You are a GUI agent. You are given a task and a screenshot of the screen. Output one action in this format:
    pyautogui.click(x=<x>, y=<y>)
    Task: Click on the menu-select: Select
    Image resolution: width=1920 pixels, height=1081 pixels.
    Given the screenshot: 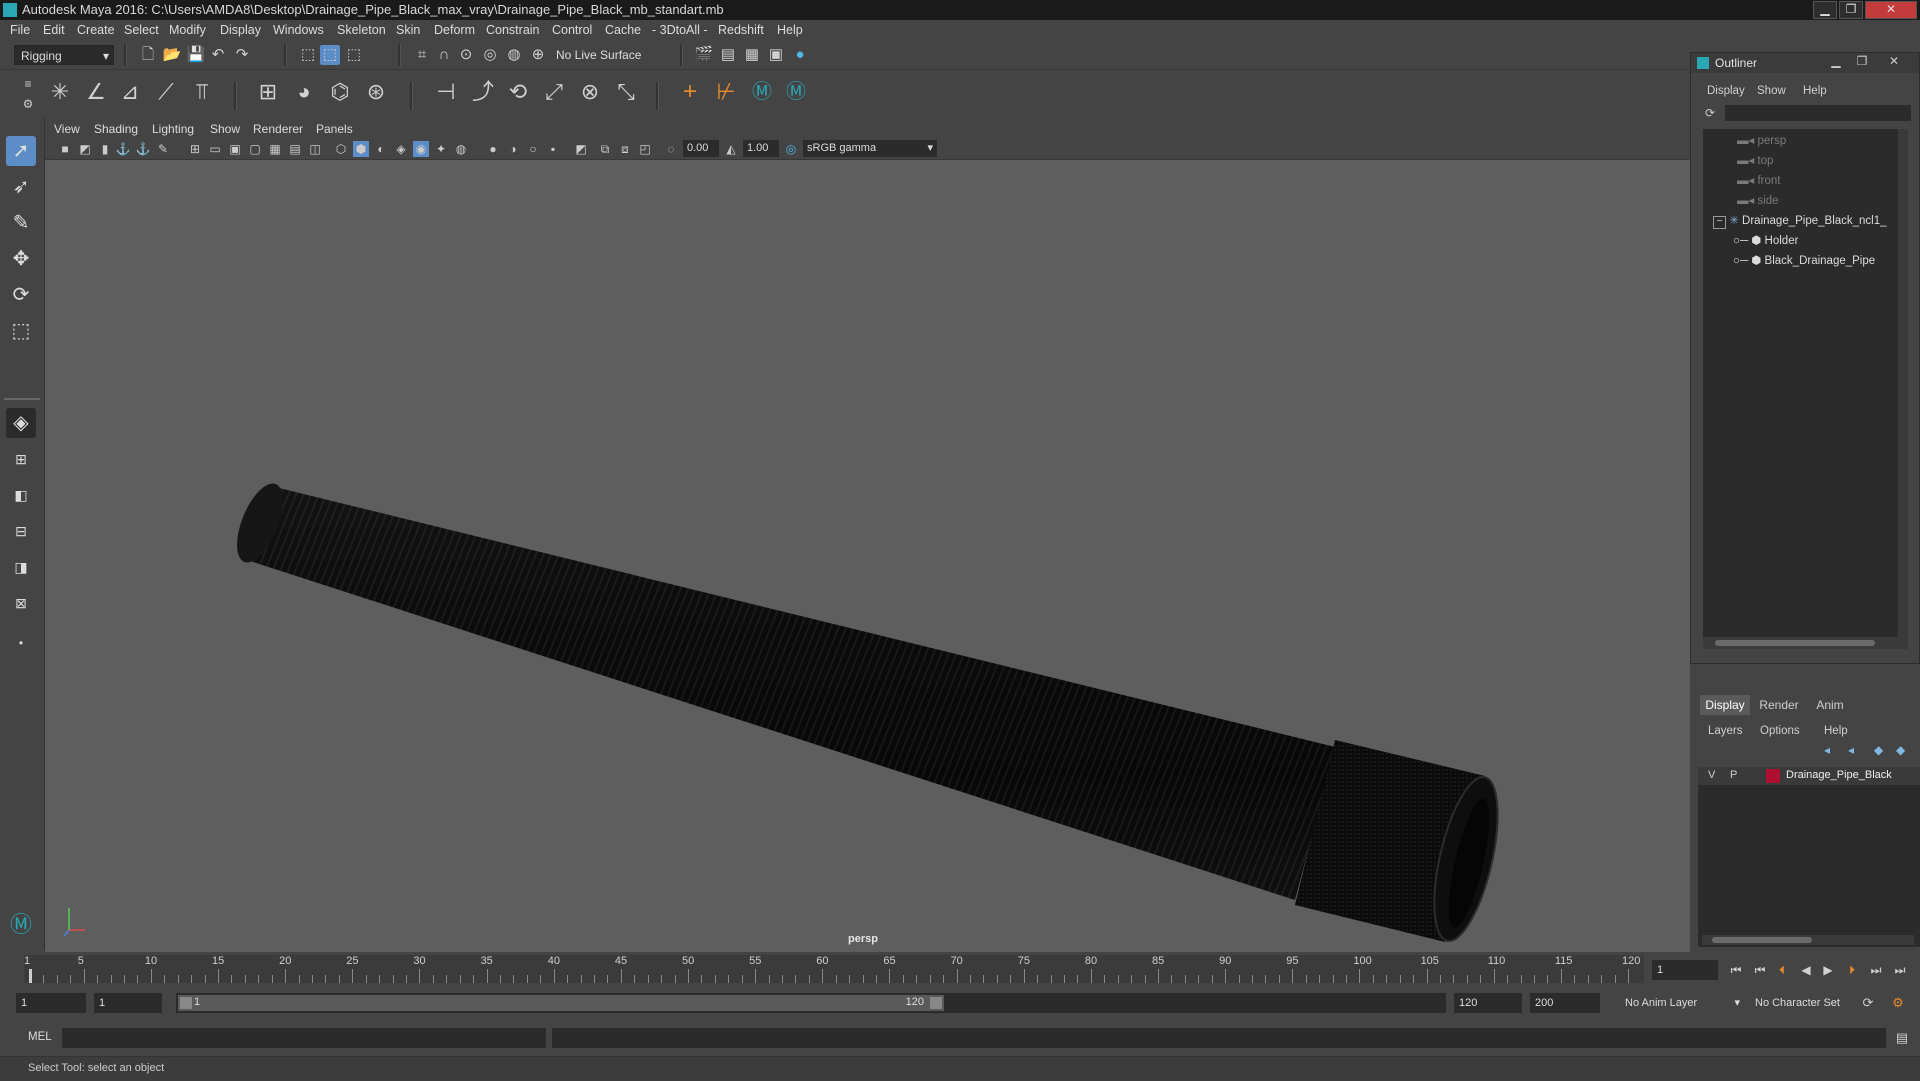 What is the action you would take?
    pyautogui.click(x=141, y=30)
    